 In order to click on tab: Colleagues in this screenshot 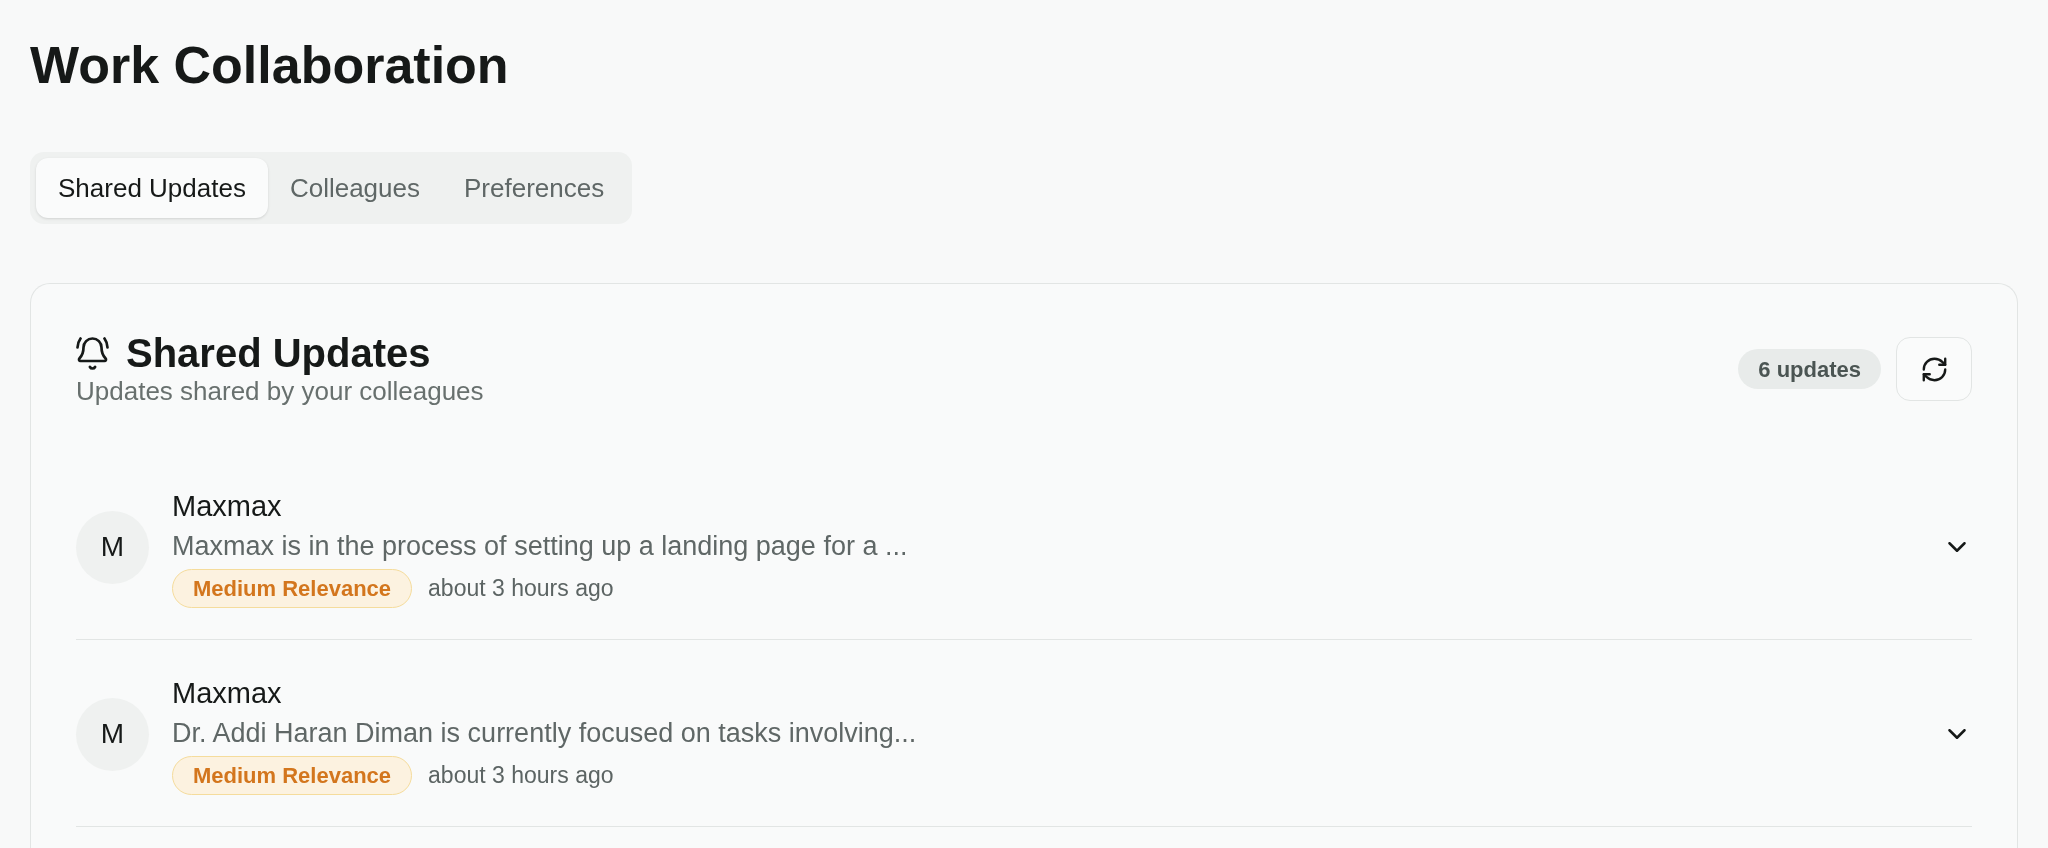, I will do `click(354, 188)`.